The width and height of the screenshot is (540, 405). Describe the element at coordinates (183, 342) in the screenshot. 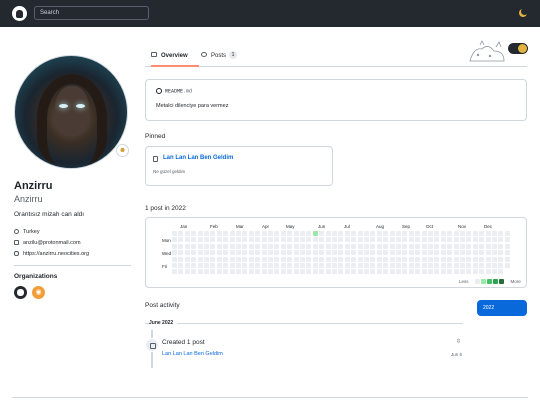

I see `activity-summary: Created 1 post` at that location.